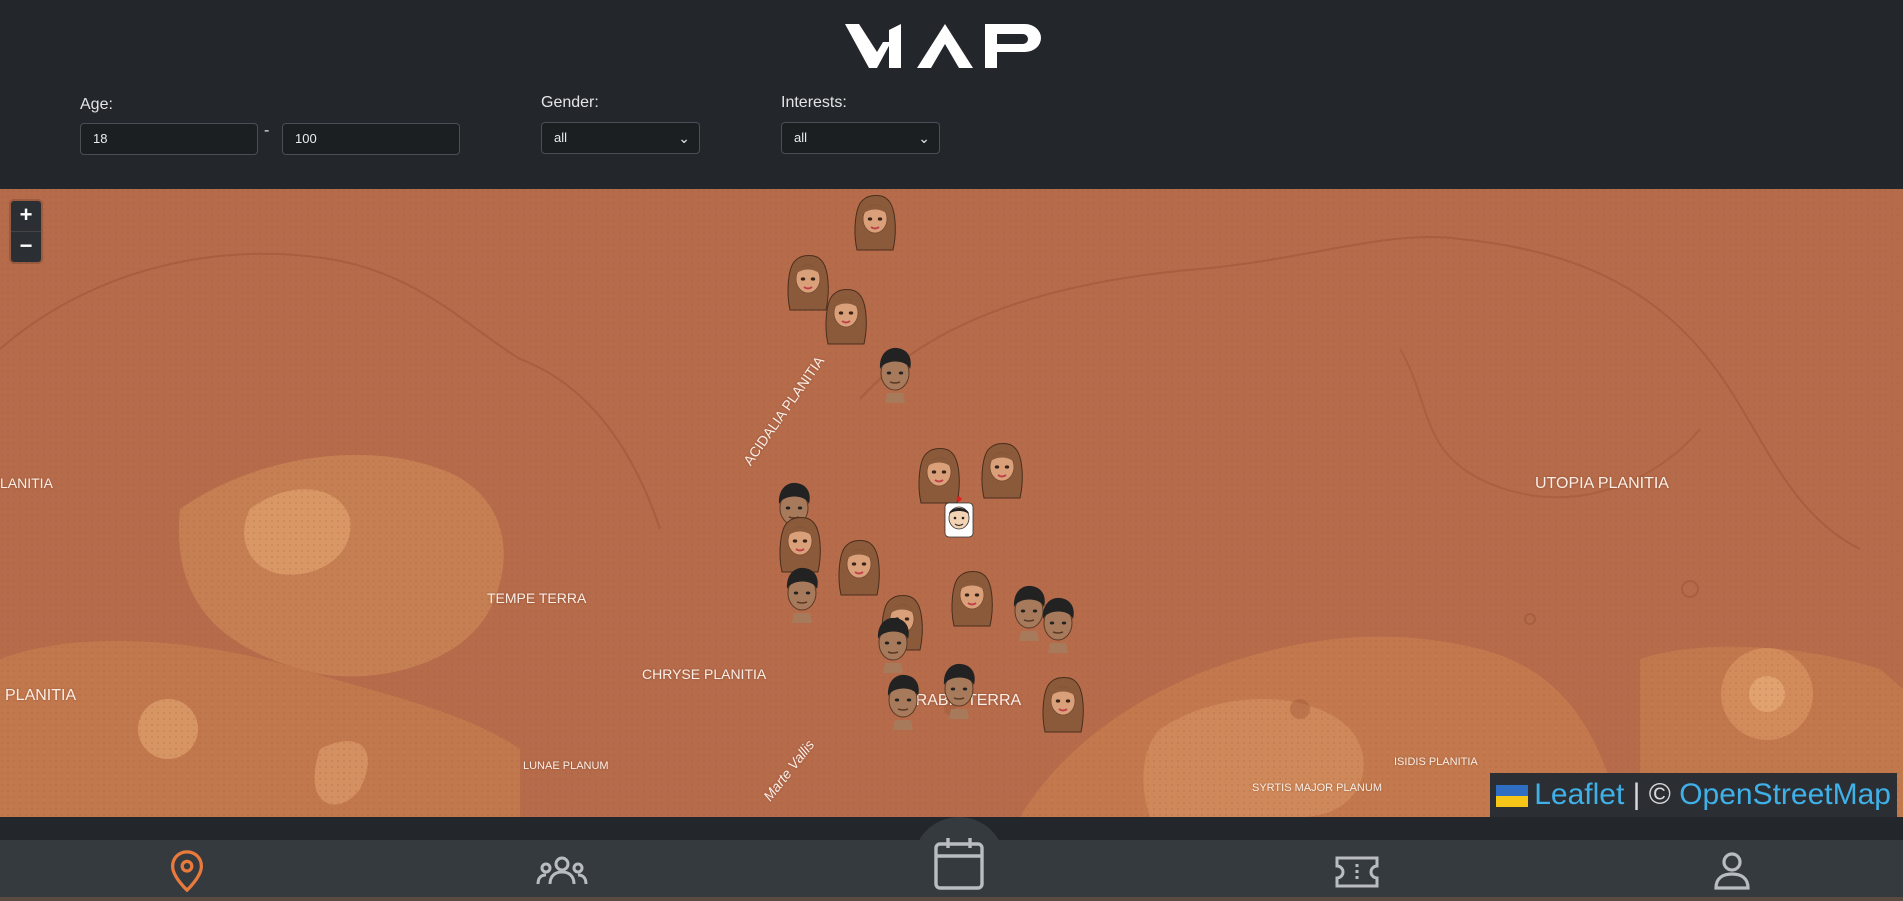 This screenshot has width=1903, height=901. What do you see at coordinates (1512, 796) in the screenshot?
I see `ukraine-flag-icon` at bounding box center [1512, 796].